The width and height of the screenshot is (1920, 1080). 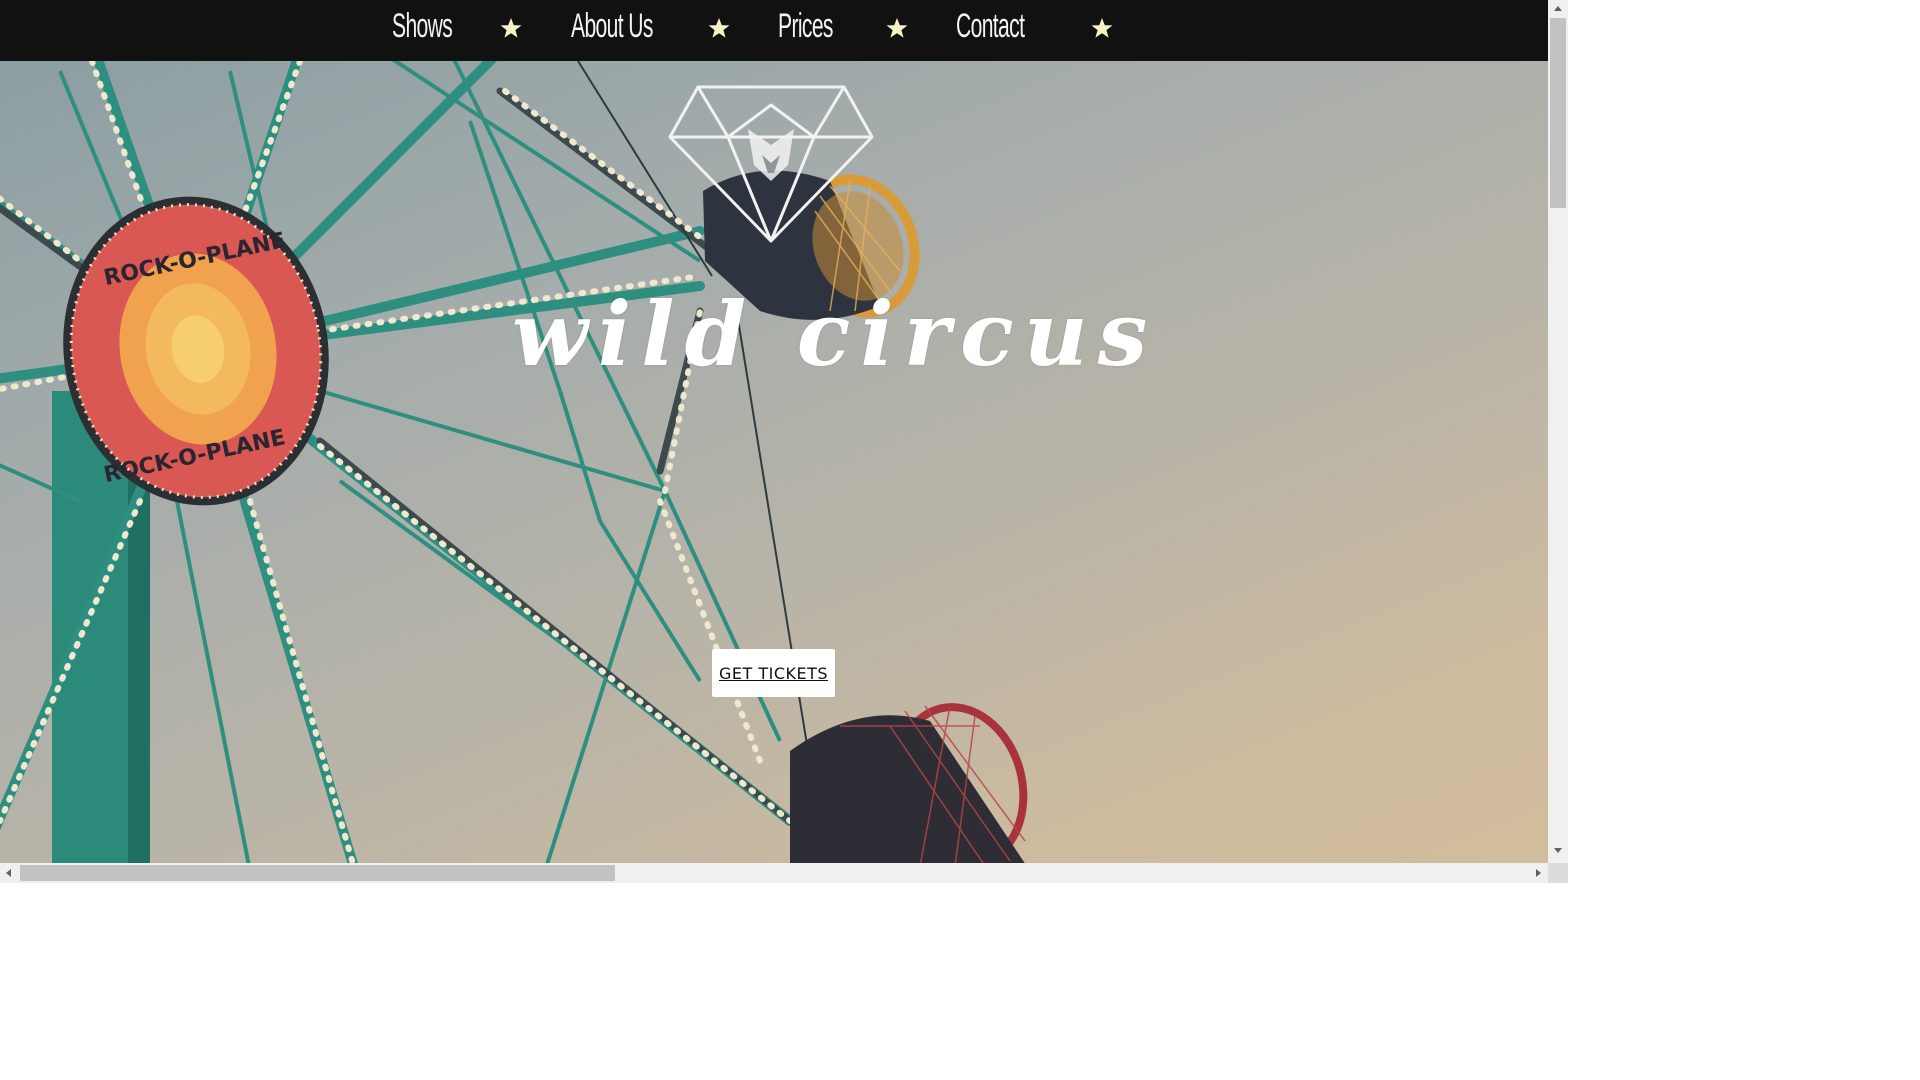 I want to click on horizontal-scrollbar, so click(x=774, y=873).